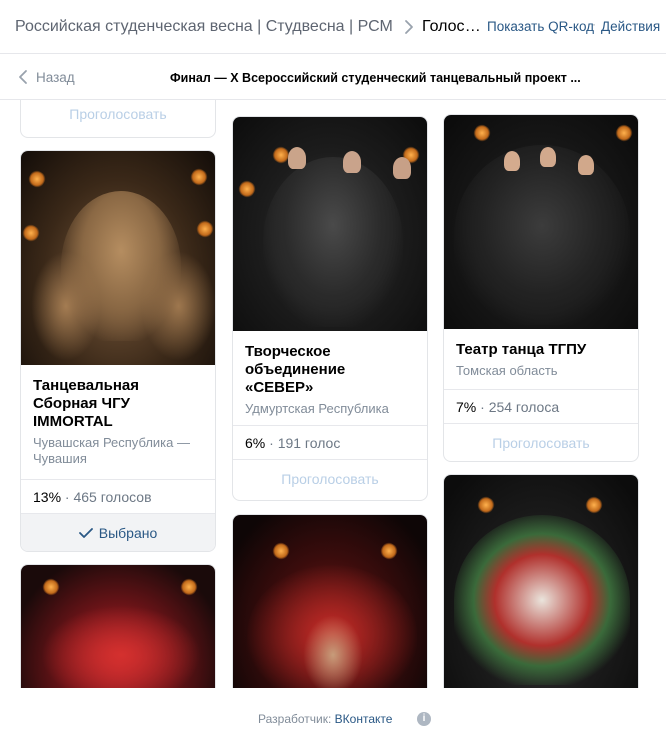 This screenshot has height=743, width=666. What do you see at coordinates (330, 370) in the screenshot?
I see `nominee-name: Творческое объединение «СЕВЕР»` at bounding box center [330, 370].